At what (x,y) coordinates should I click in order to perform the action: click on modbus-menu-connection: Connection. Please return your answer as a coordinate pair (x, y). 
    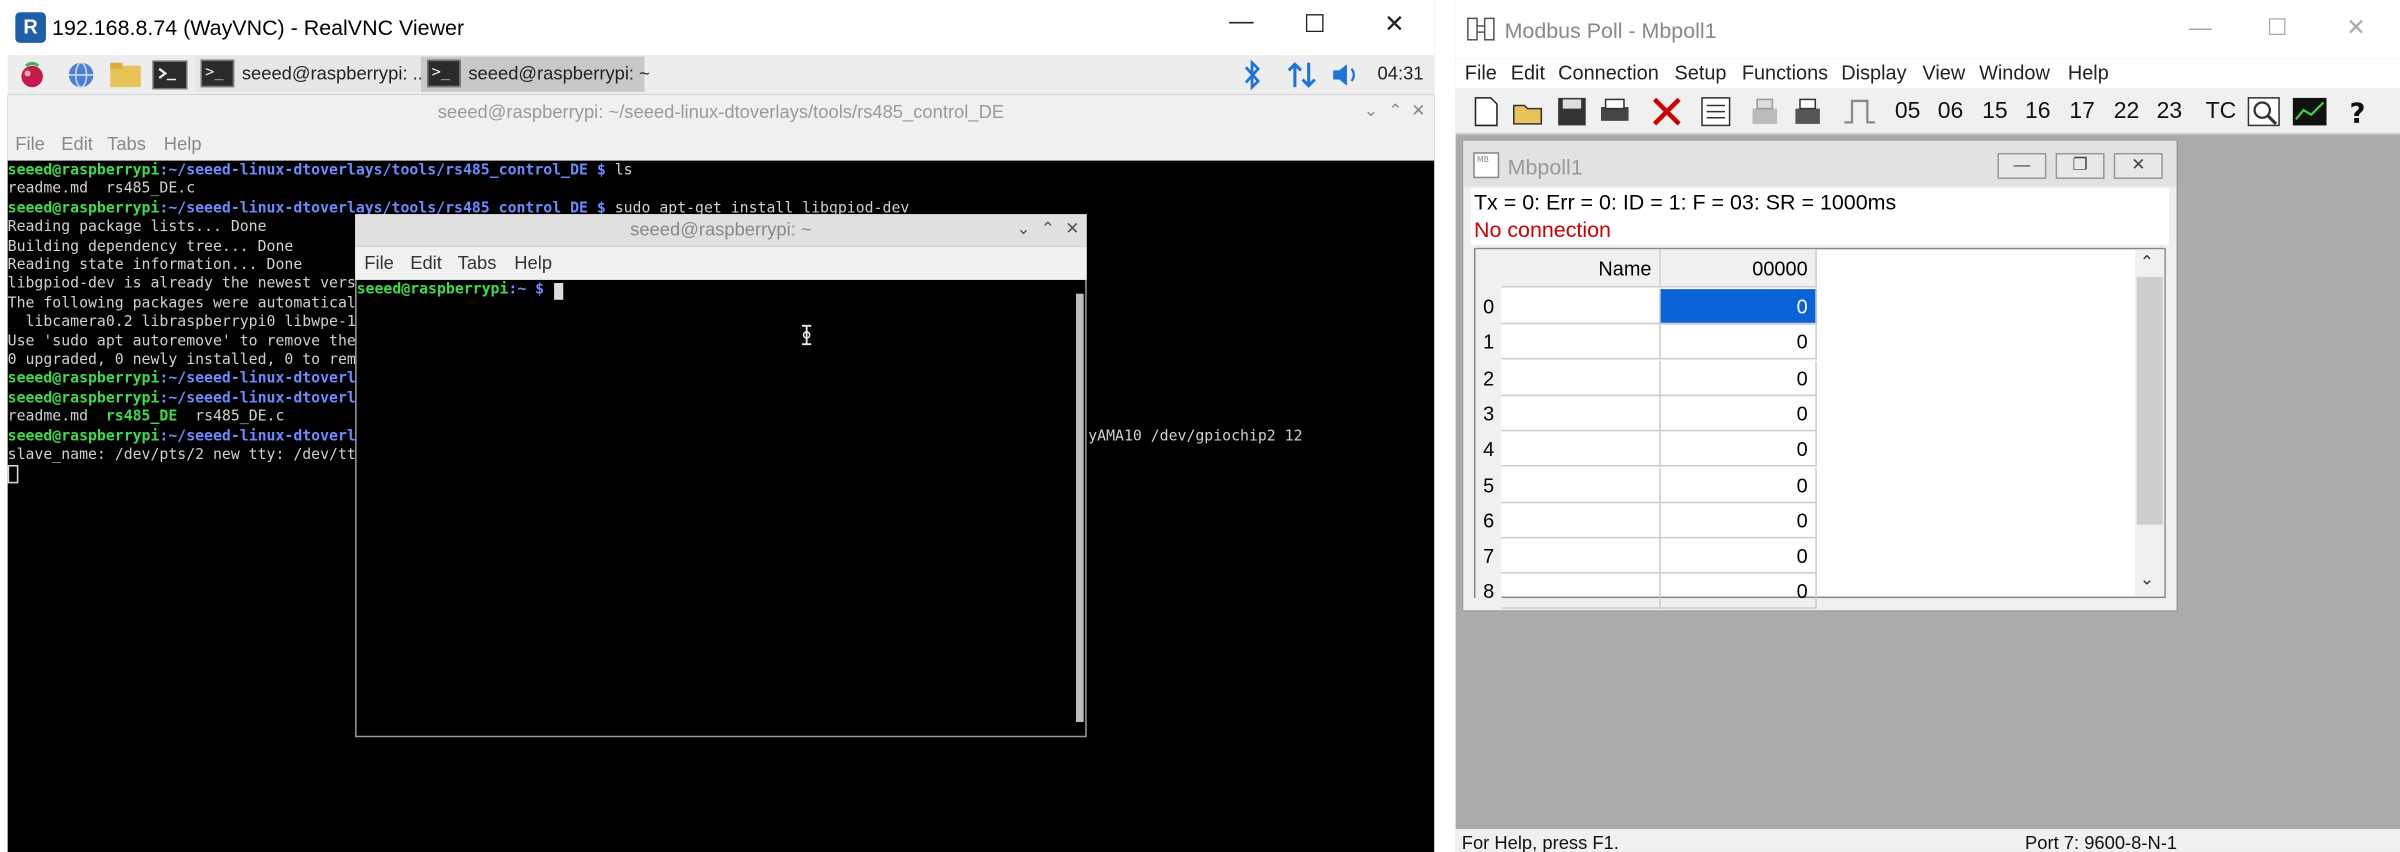
    Looking at the image, I should click on (1608, 72).